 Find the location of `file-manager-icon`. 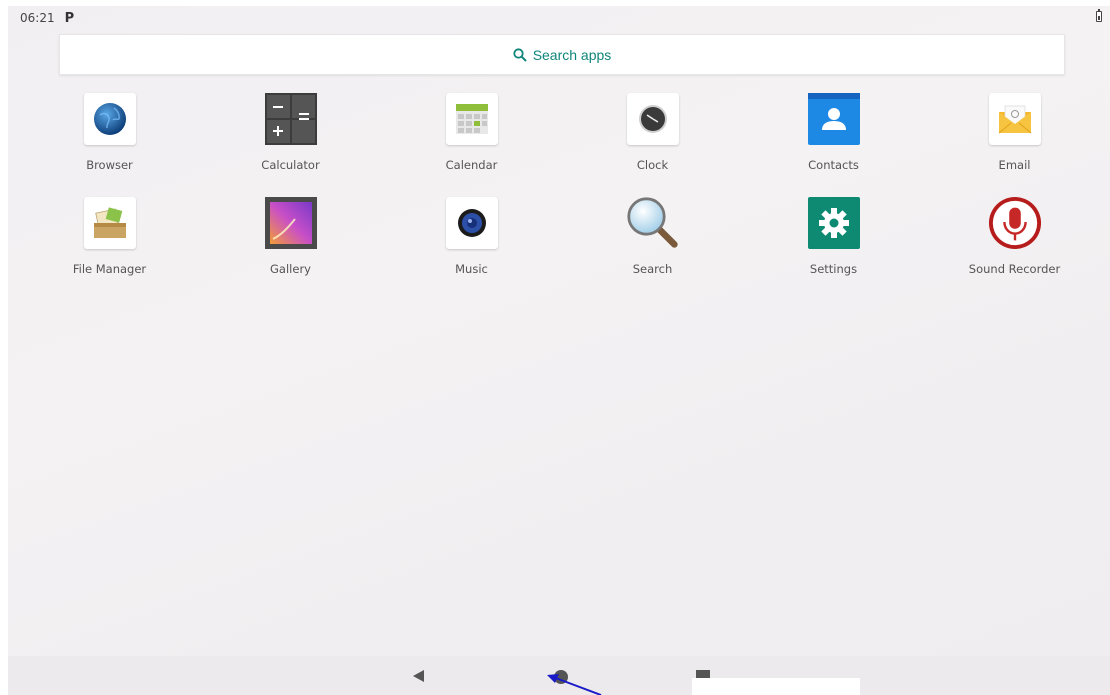

file-manager-icon is located at coordinates (109, 223).